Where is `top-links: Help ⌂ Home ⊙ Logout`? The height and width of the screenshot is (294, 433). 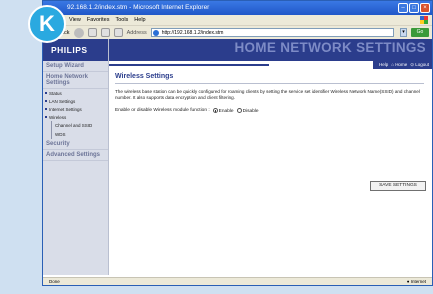
top-links: Help ⌂ Home ⊙ Logout is located at coordinates (402, 65).